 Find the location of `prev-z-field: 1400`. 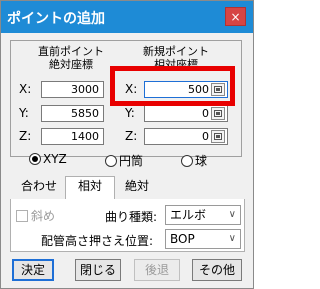

prev-z-field: 1400 is located at coordinates (72, 136).